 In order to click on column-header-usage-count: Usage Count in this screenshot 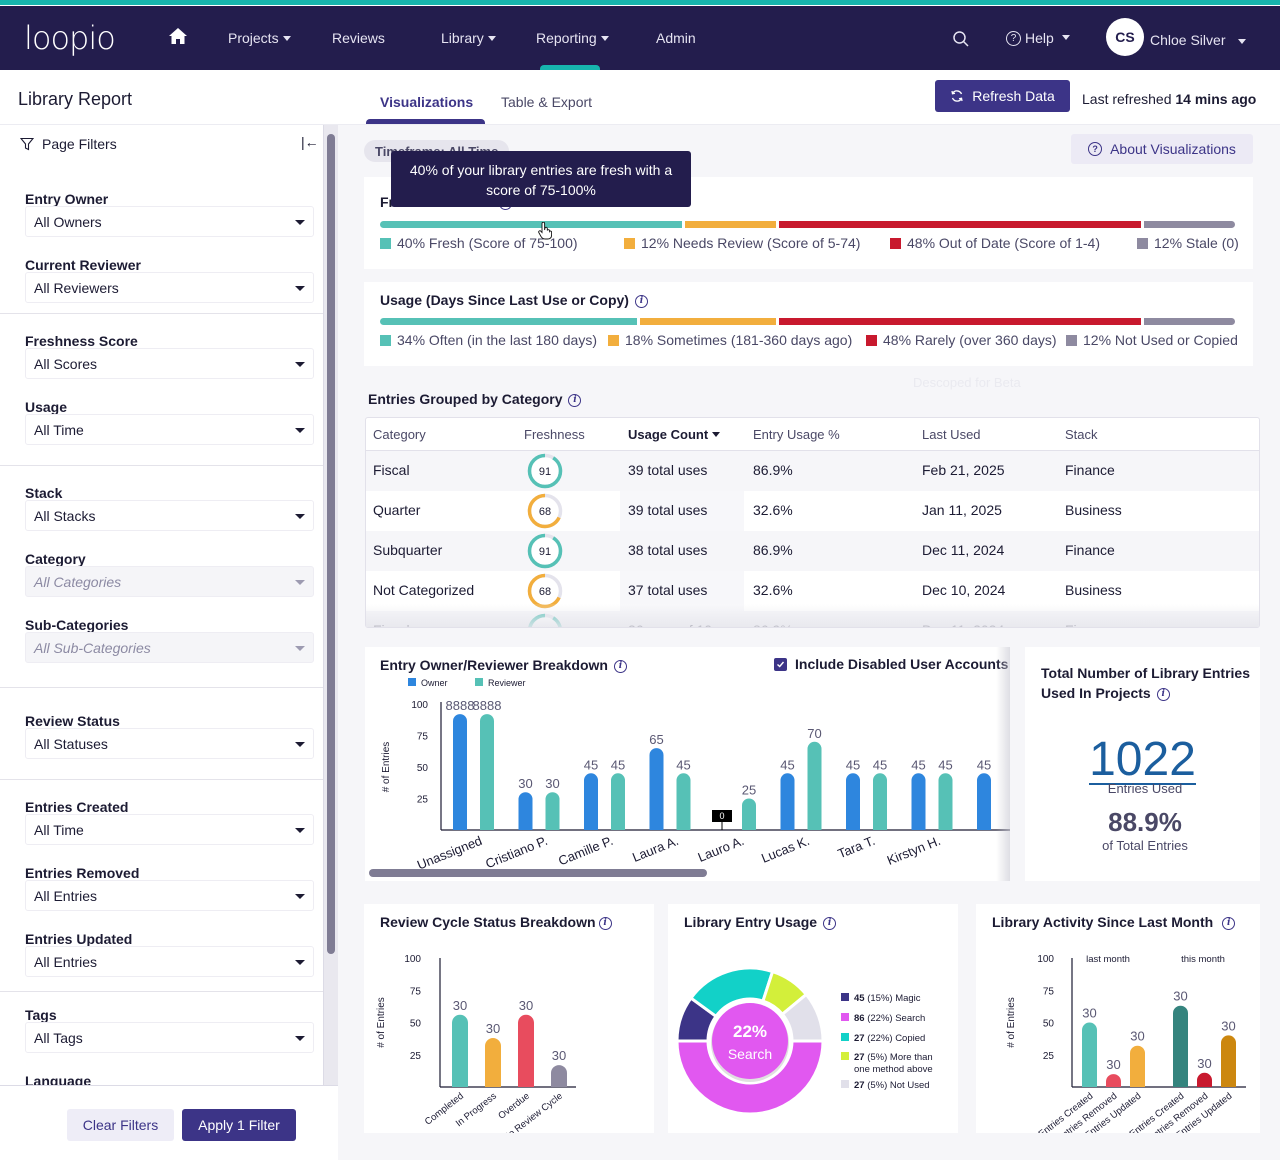, I will do `click(674, 434)`.